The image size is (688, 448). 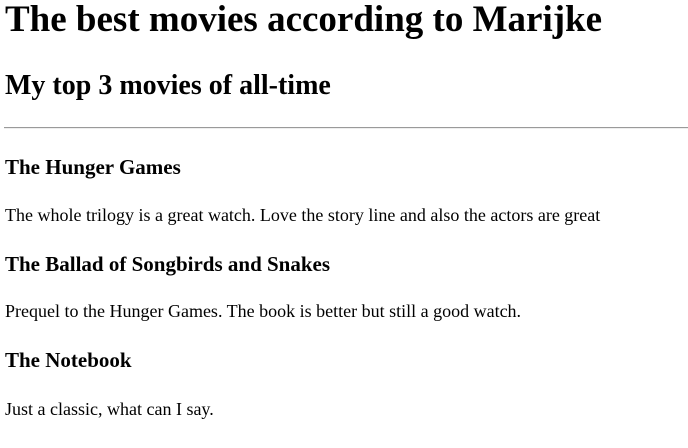 What do you see at coordinates (304, 20) in the screenshot?
I see `page-title: The best movies according to Marijke` at bounding box center [304, 20].